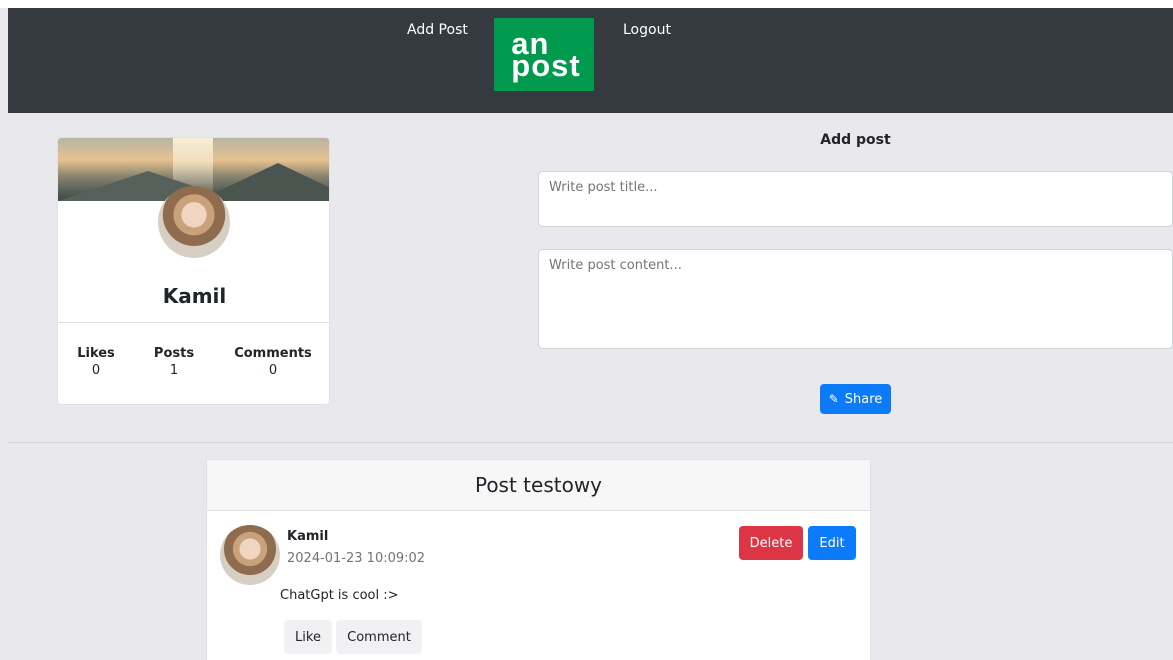 The image size is (1173, 660). I want to click on stat-posts-label: Posts, so click(174, 353).